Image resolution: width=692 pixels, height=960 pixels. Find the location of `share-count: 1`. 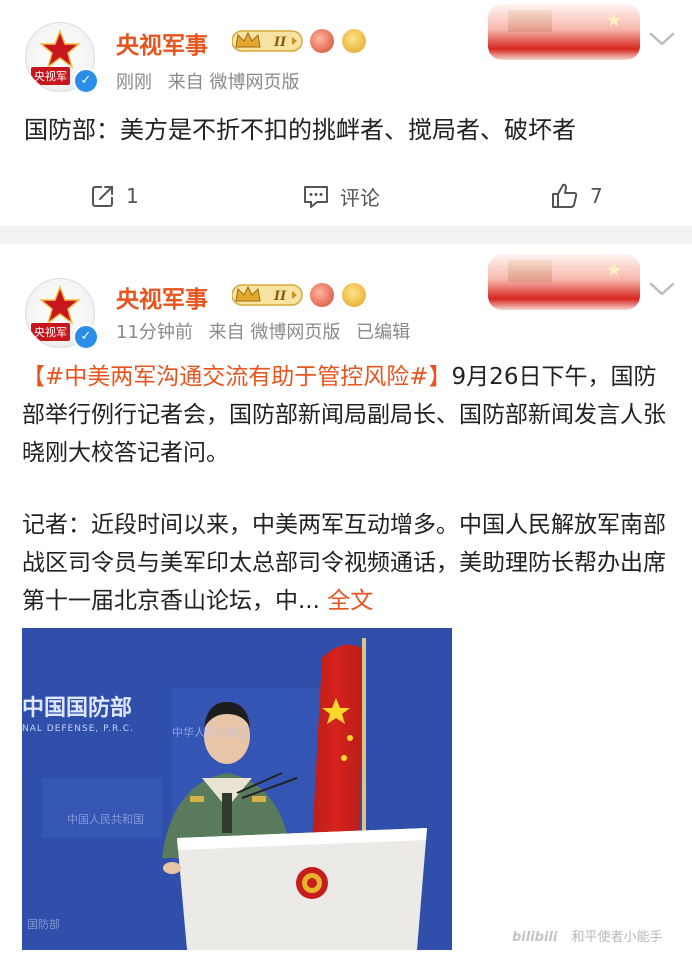

share-count: 1 is located at coordinates (132, 196).